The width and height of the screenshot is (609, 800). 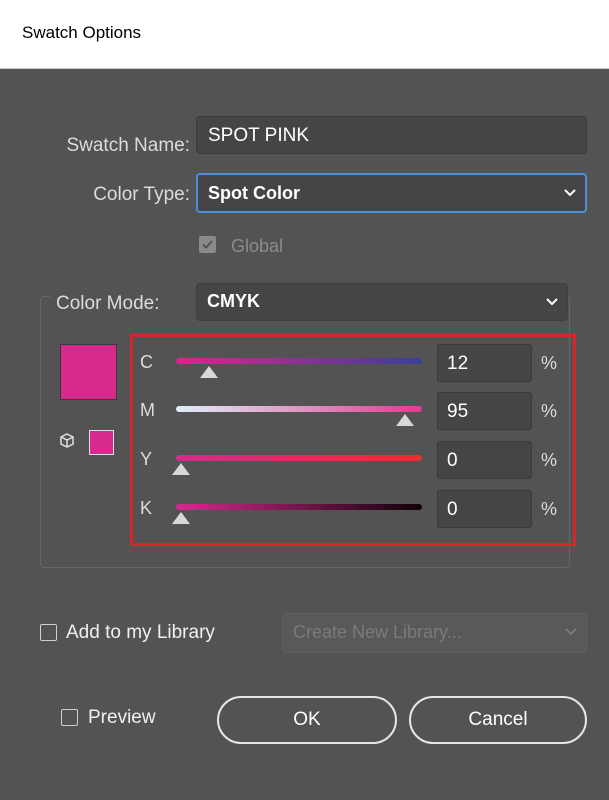 I want to click on checkmark-icon, so click(x=207, y=244).